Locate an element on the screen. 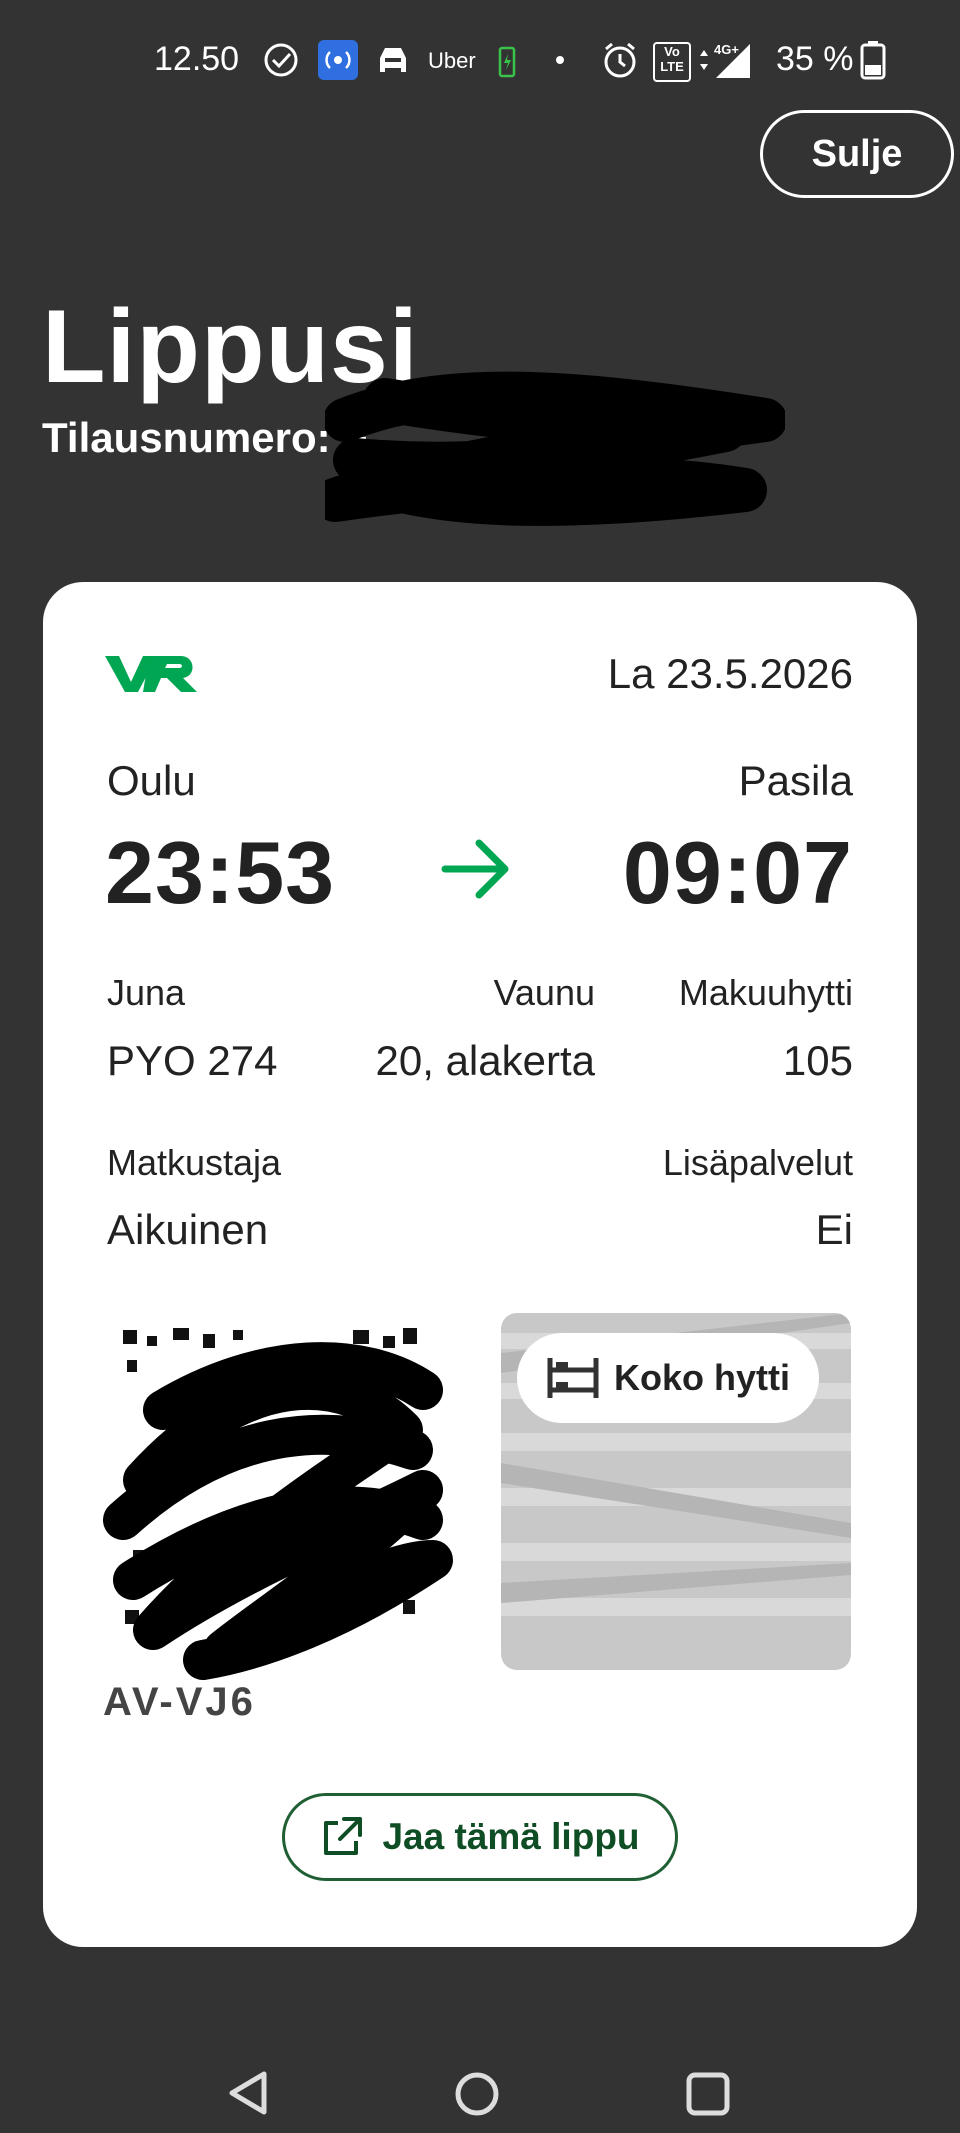  alarm-icon is located at coordinates (620, 60).